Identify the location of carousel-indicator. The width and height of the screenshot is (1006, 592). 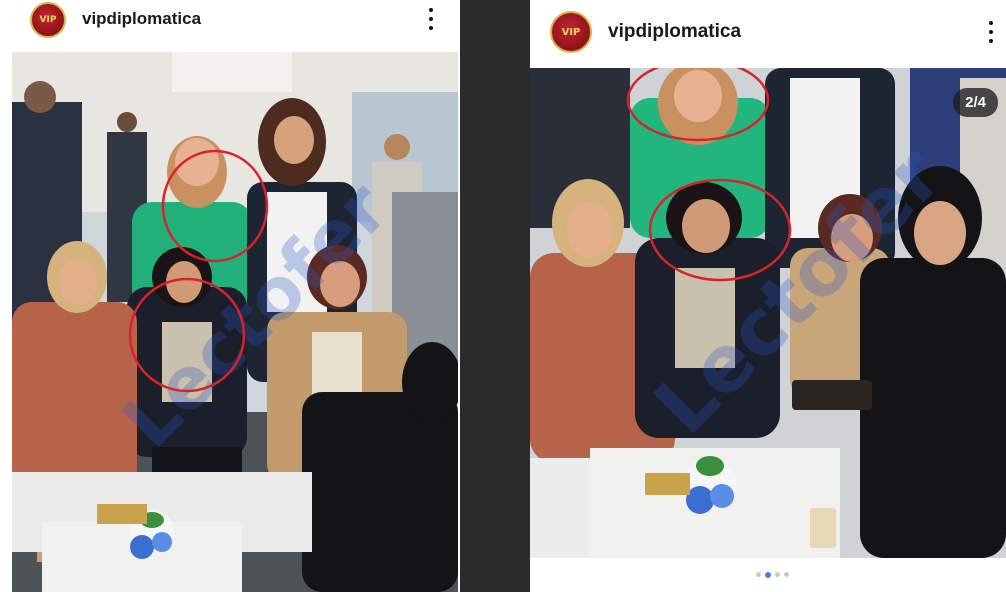
(772, 574).